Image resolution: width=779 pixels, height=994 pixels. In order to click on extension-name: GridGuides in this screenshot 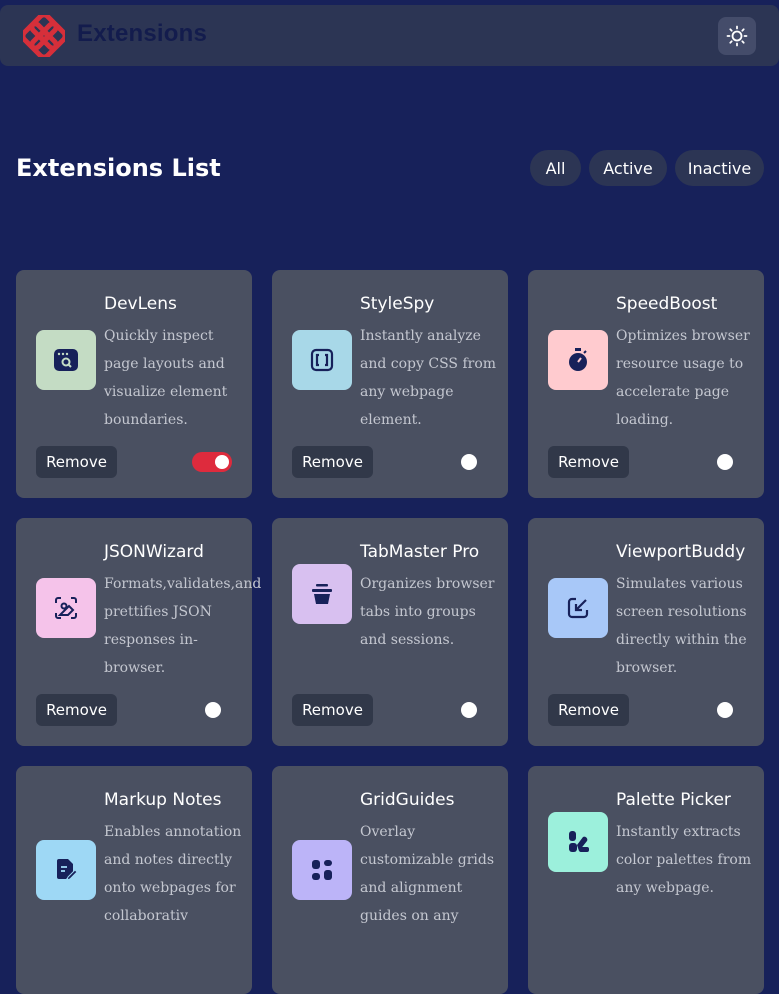, I will do `click(407, 800)`.